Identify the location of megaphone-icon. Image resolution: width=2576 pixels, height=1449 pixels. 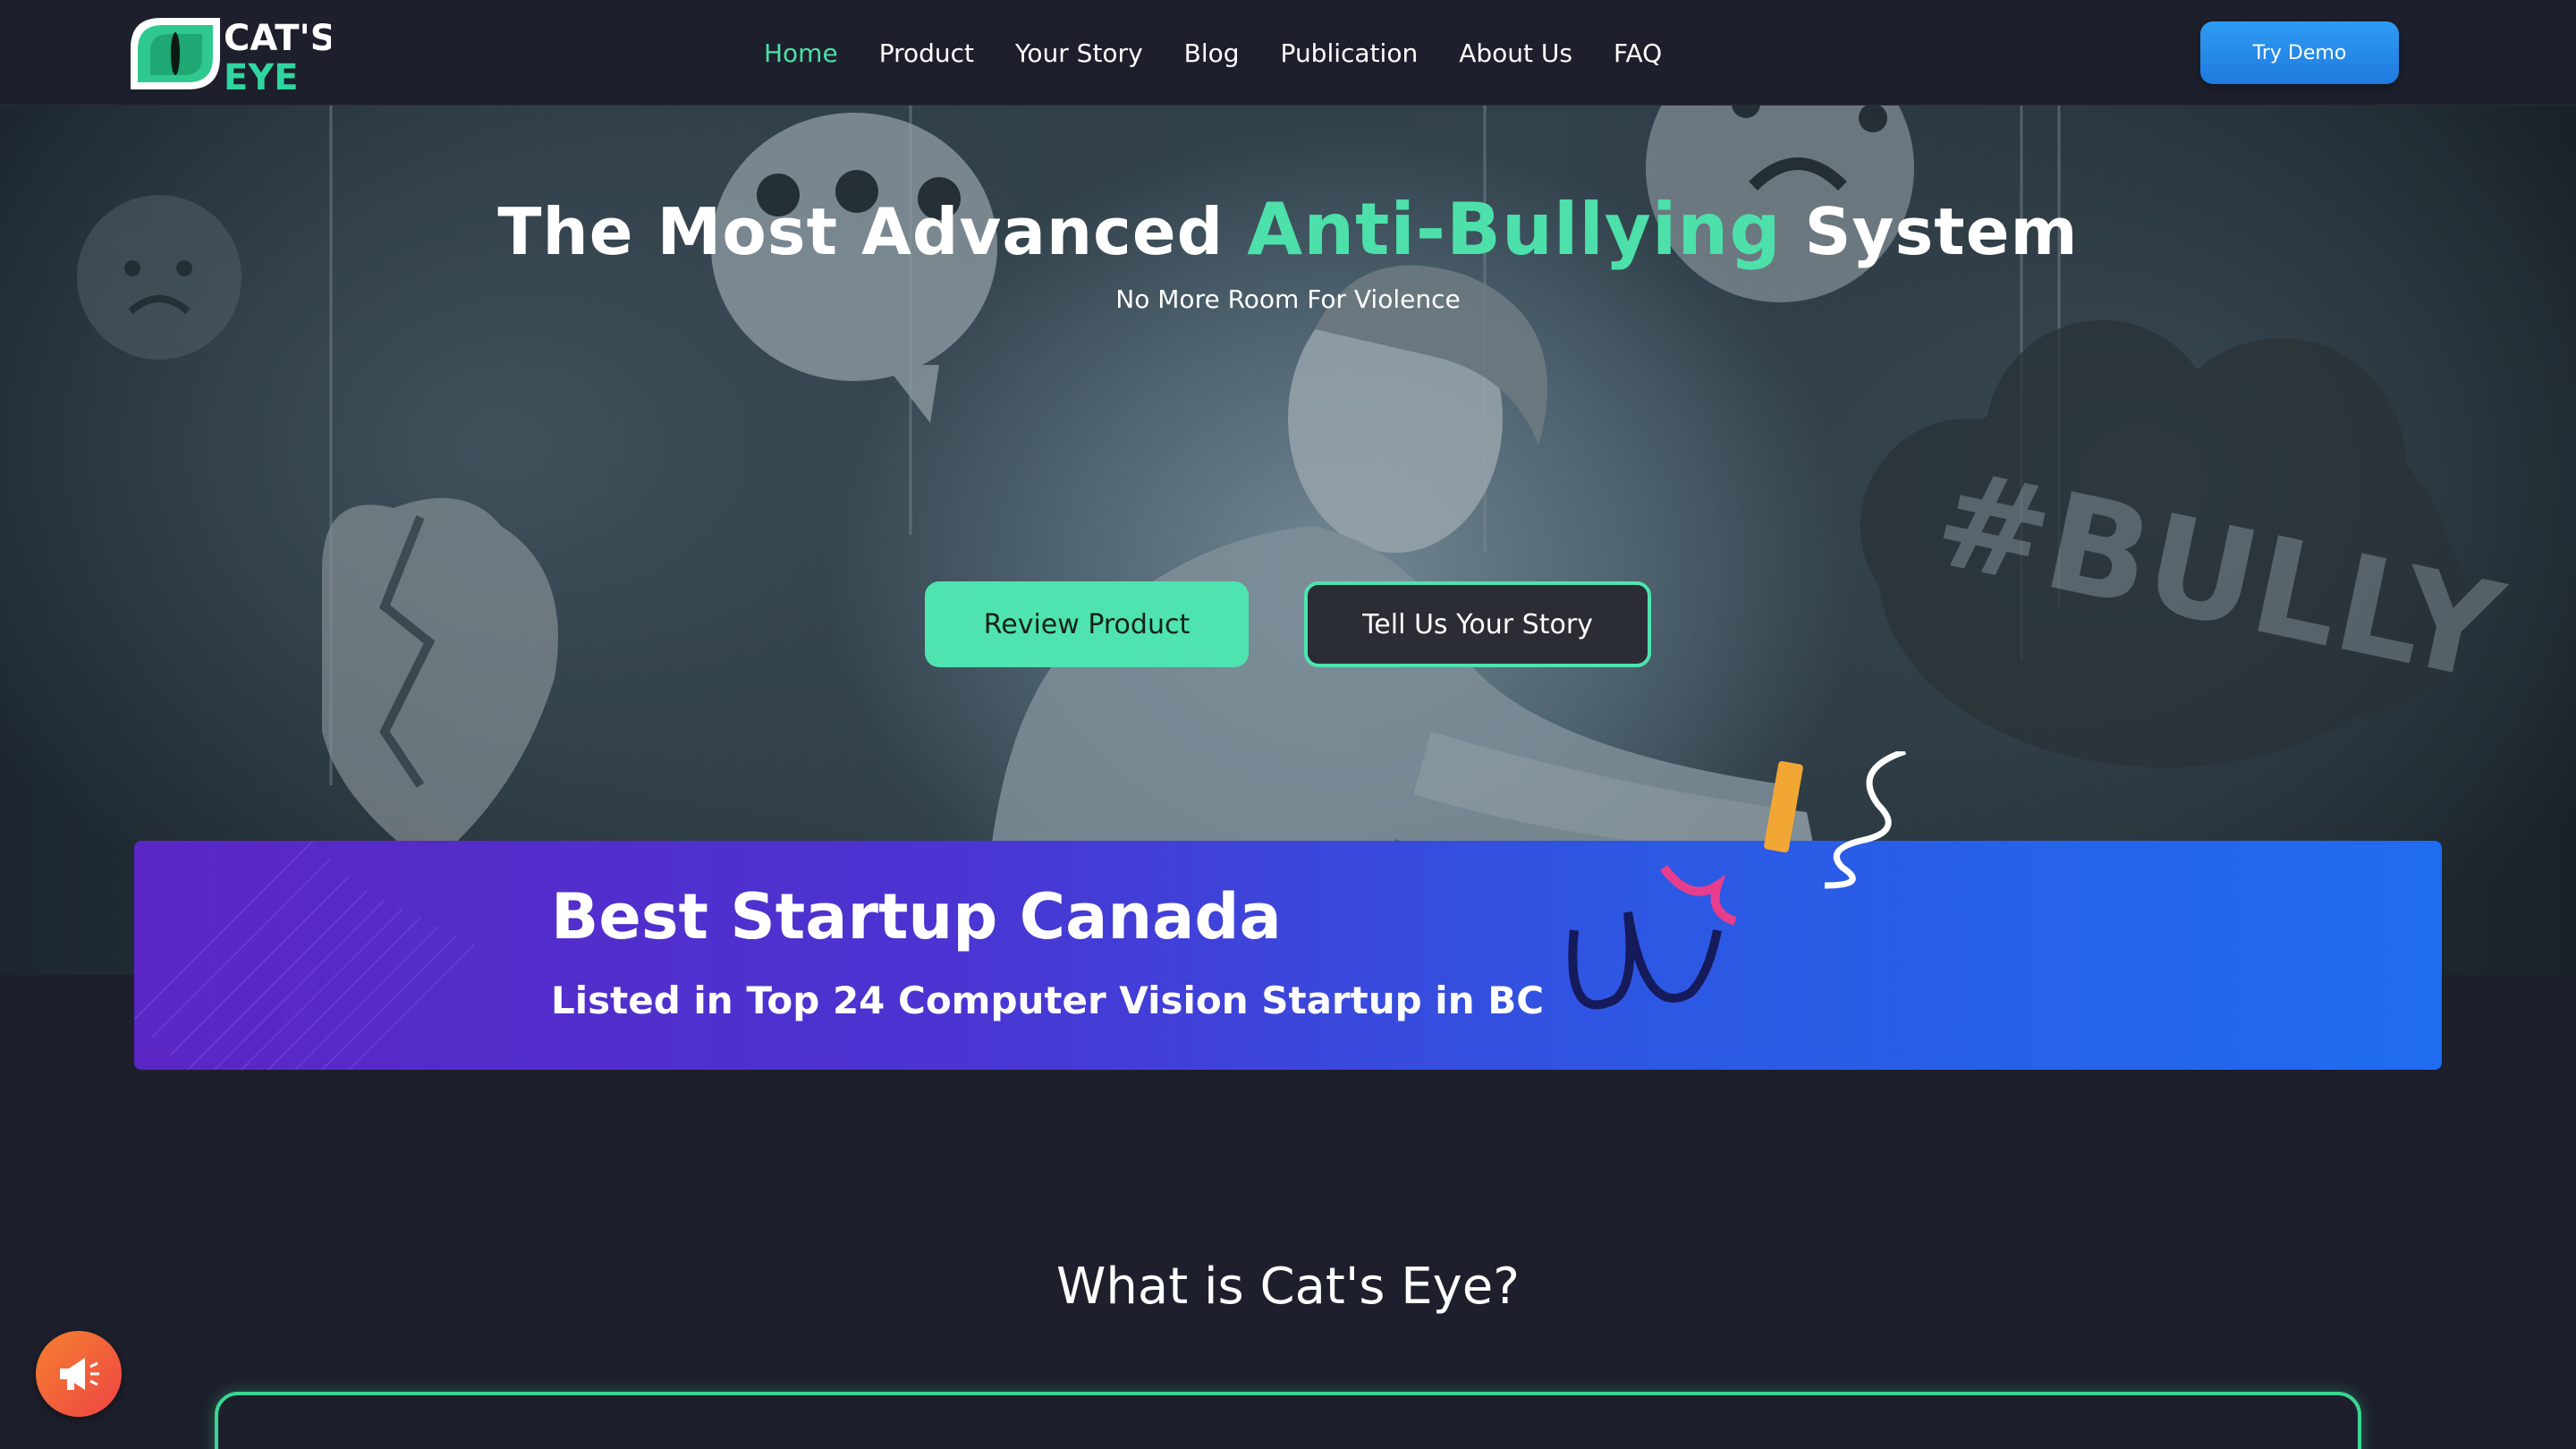
(79, 1374).